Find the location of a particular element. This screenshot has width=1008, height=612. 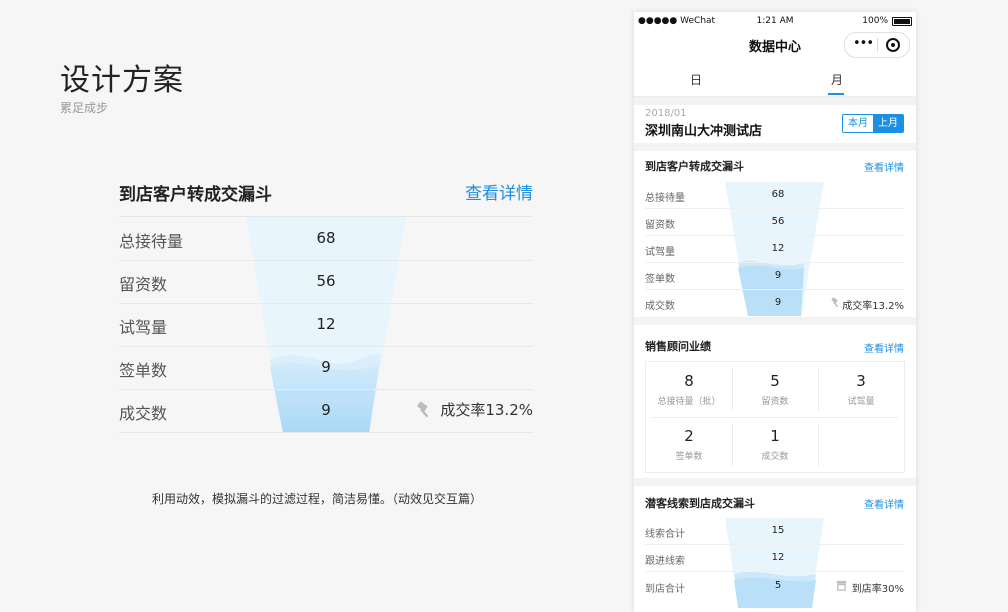

big-funnel-row: 总接待量 68 is located at coordinates (326, 239).